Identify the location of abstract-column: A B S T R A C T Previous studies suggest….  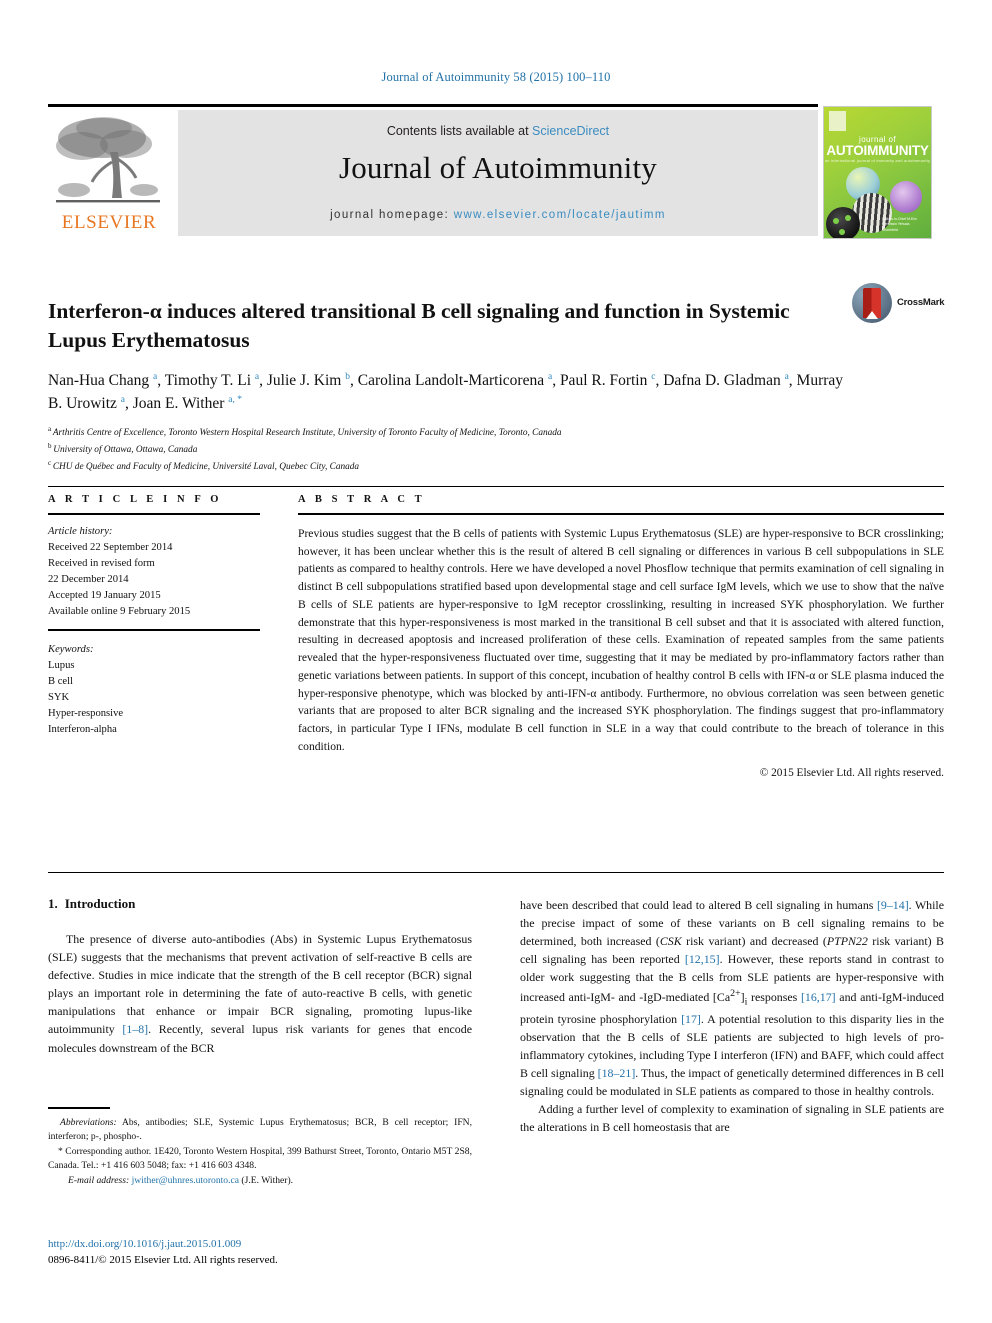
(621, 636).